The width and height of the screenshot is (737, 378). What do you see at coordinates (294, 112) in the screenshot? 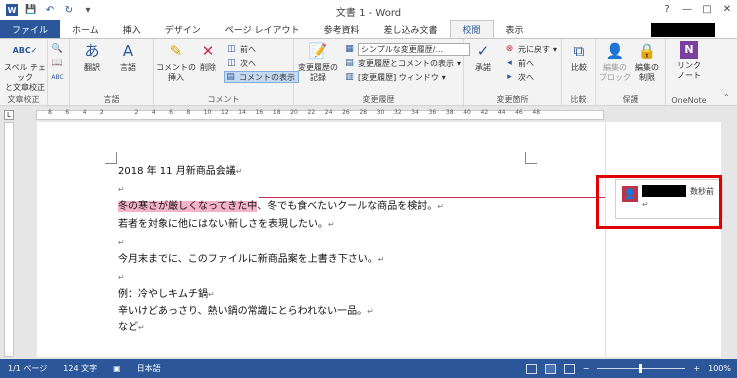
I see `ruler-number: 20` at bounding box center [294, 112].